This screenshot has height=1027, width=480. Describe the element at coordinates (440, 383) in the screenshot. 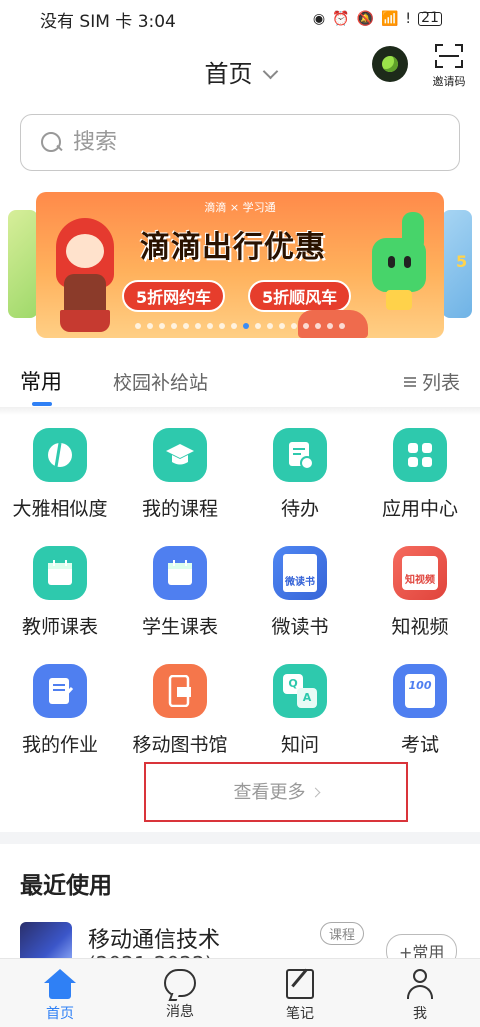

I see `list-view-label: 列表` at that location.